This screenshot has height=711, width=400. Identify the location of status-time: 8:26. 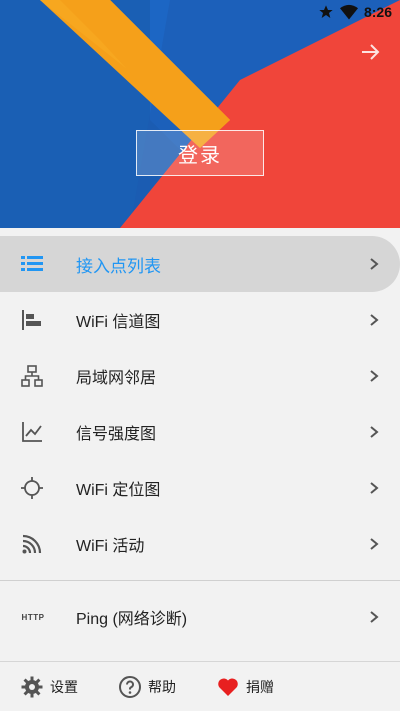
(377, 12).